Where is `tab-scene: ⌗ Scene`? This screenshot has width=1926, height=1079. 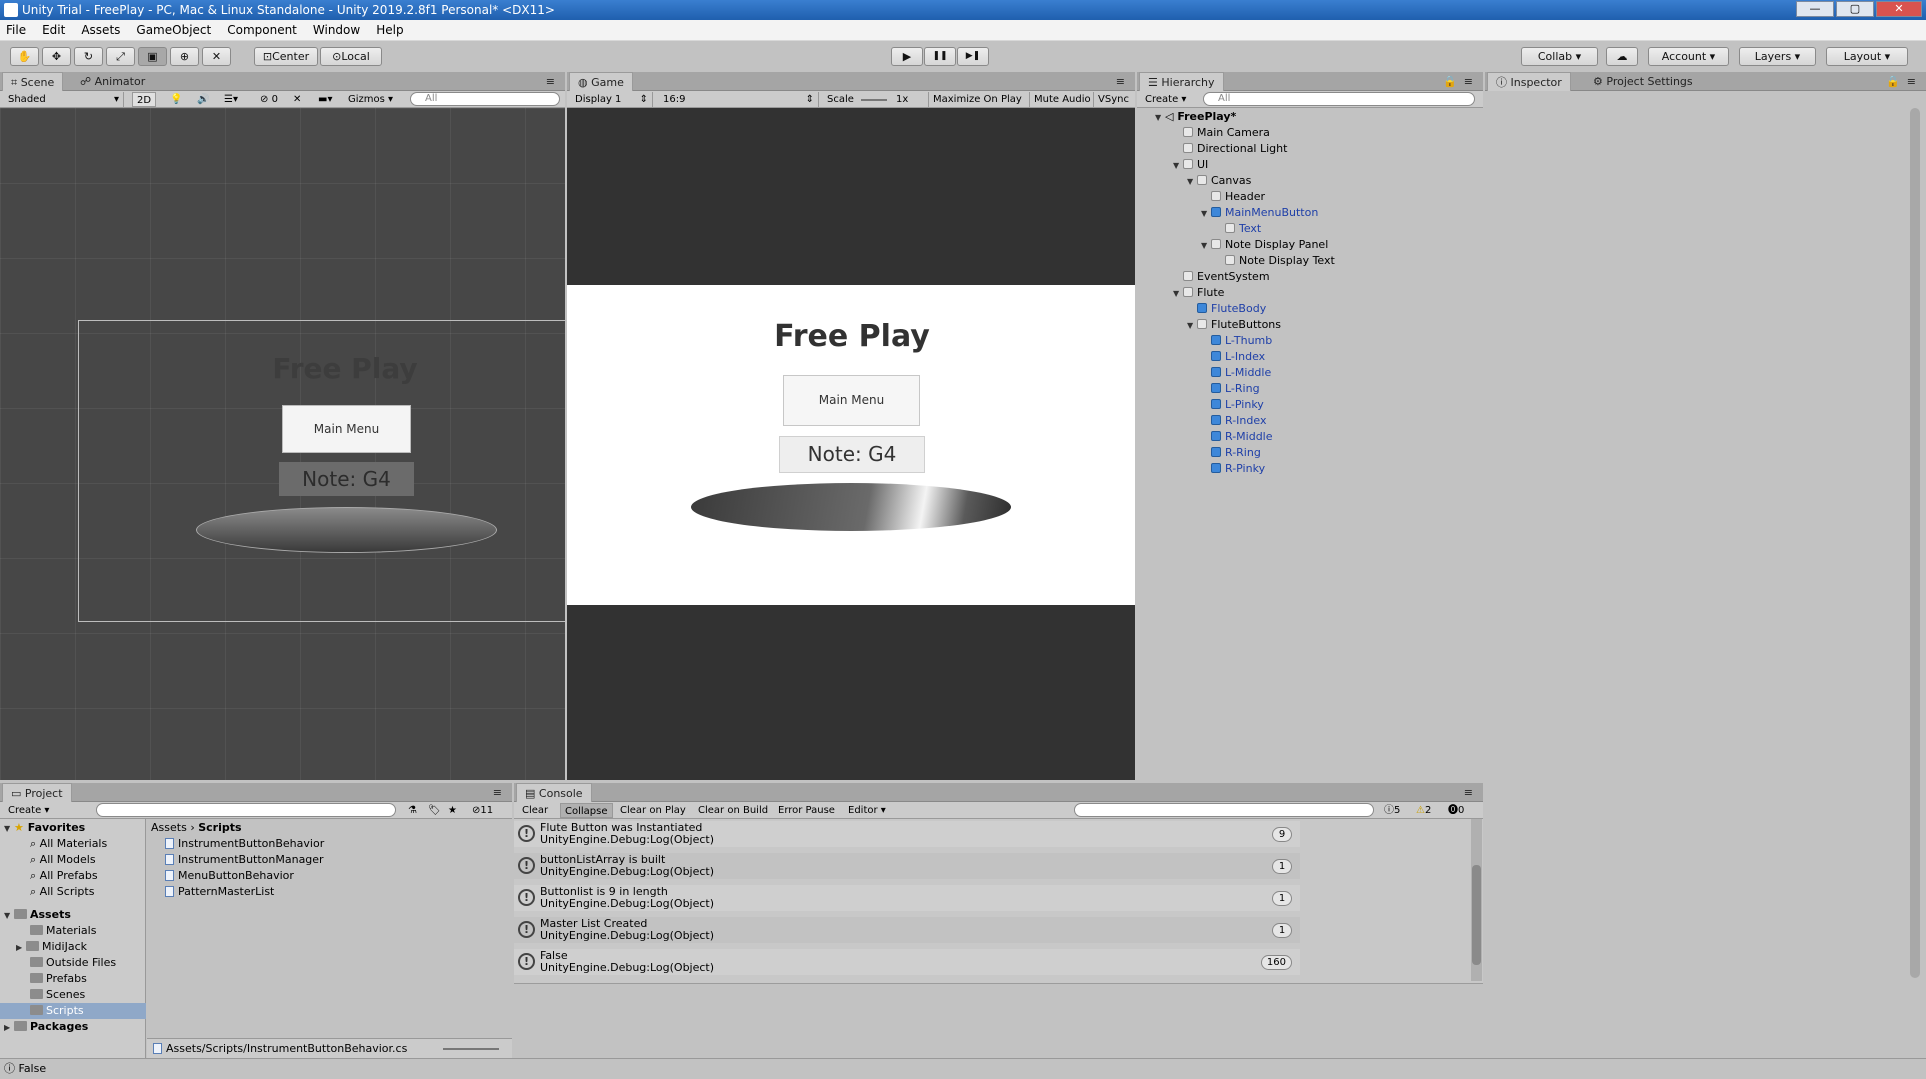
tab-scene: ⌗ Scene is located at coordinates (33, 81).